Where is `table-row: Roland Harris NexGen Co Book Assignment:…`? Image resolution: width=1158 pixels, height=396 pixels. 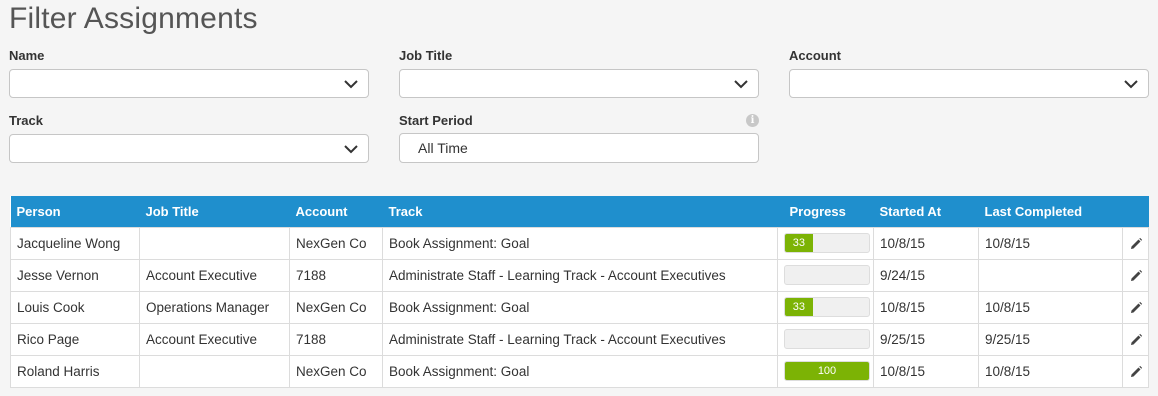 table-row: Roland Harris NexGen Co Book Assignment:… is located at coordinates (579, 371).